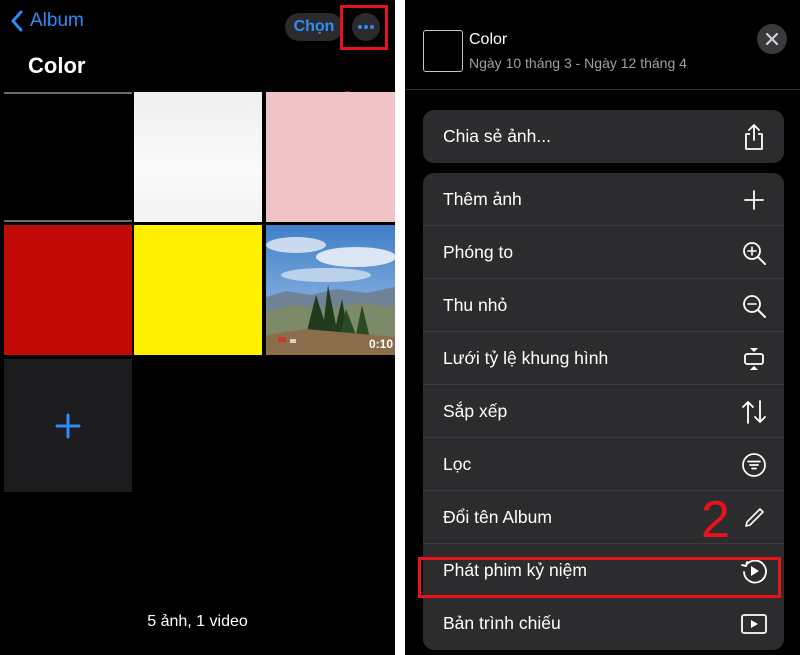 The image size is (800, 655). What do you see at coordinates (482, 199) in the screenshot?
I see `menu-item-label: Thêm ảnh` at bounding box center [482, 199].